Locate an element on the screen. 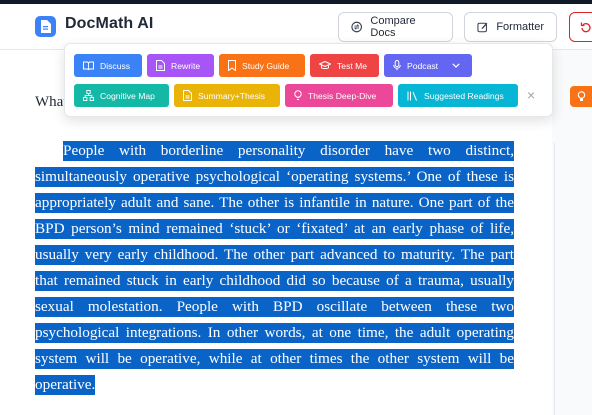 This screenshot has height=415, width=592. study-guide-button: Study Guide is located at coordinates (262, 65).